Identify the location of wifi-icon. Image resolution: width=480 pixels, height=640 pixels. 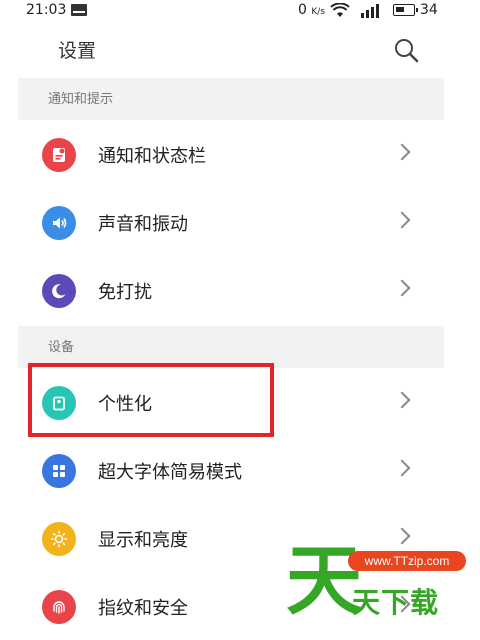
(340, 10).